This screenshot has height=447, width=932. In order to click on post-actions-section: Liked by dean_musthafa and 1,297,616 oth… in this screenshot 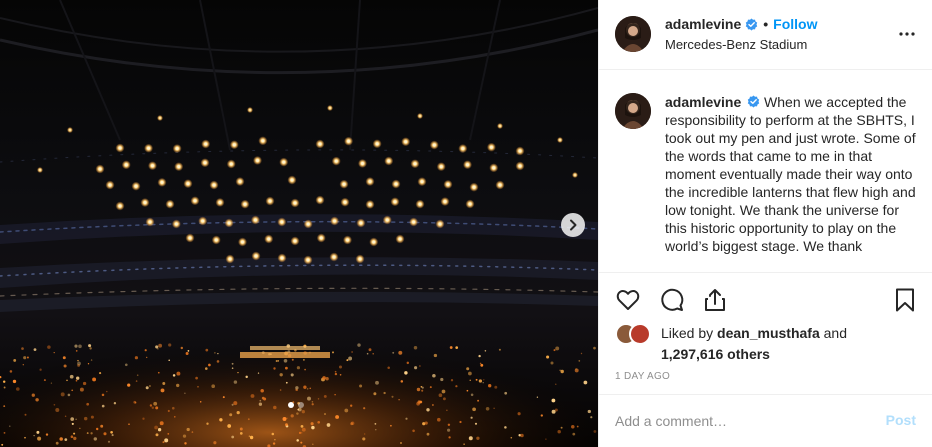, I will do `click(765, 359)`.